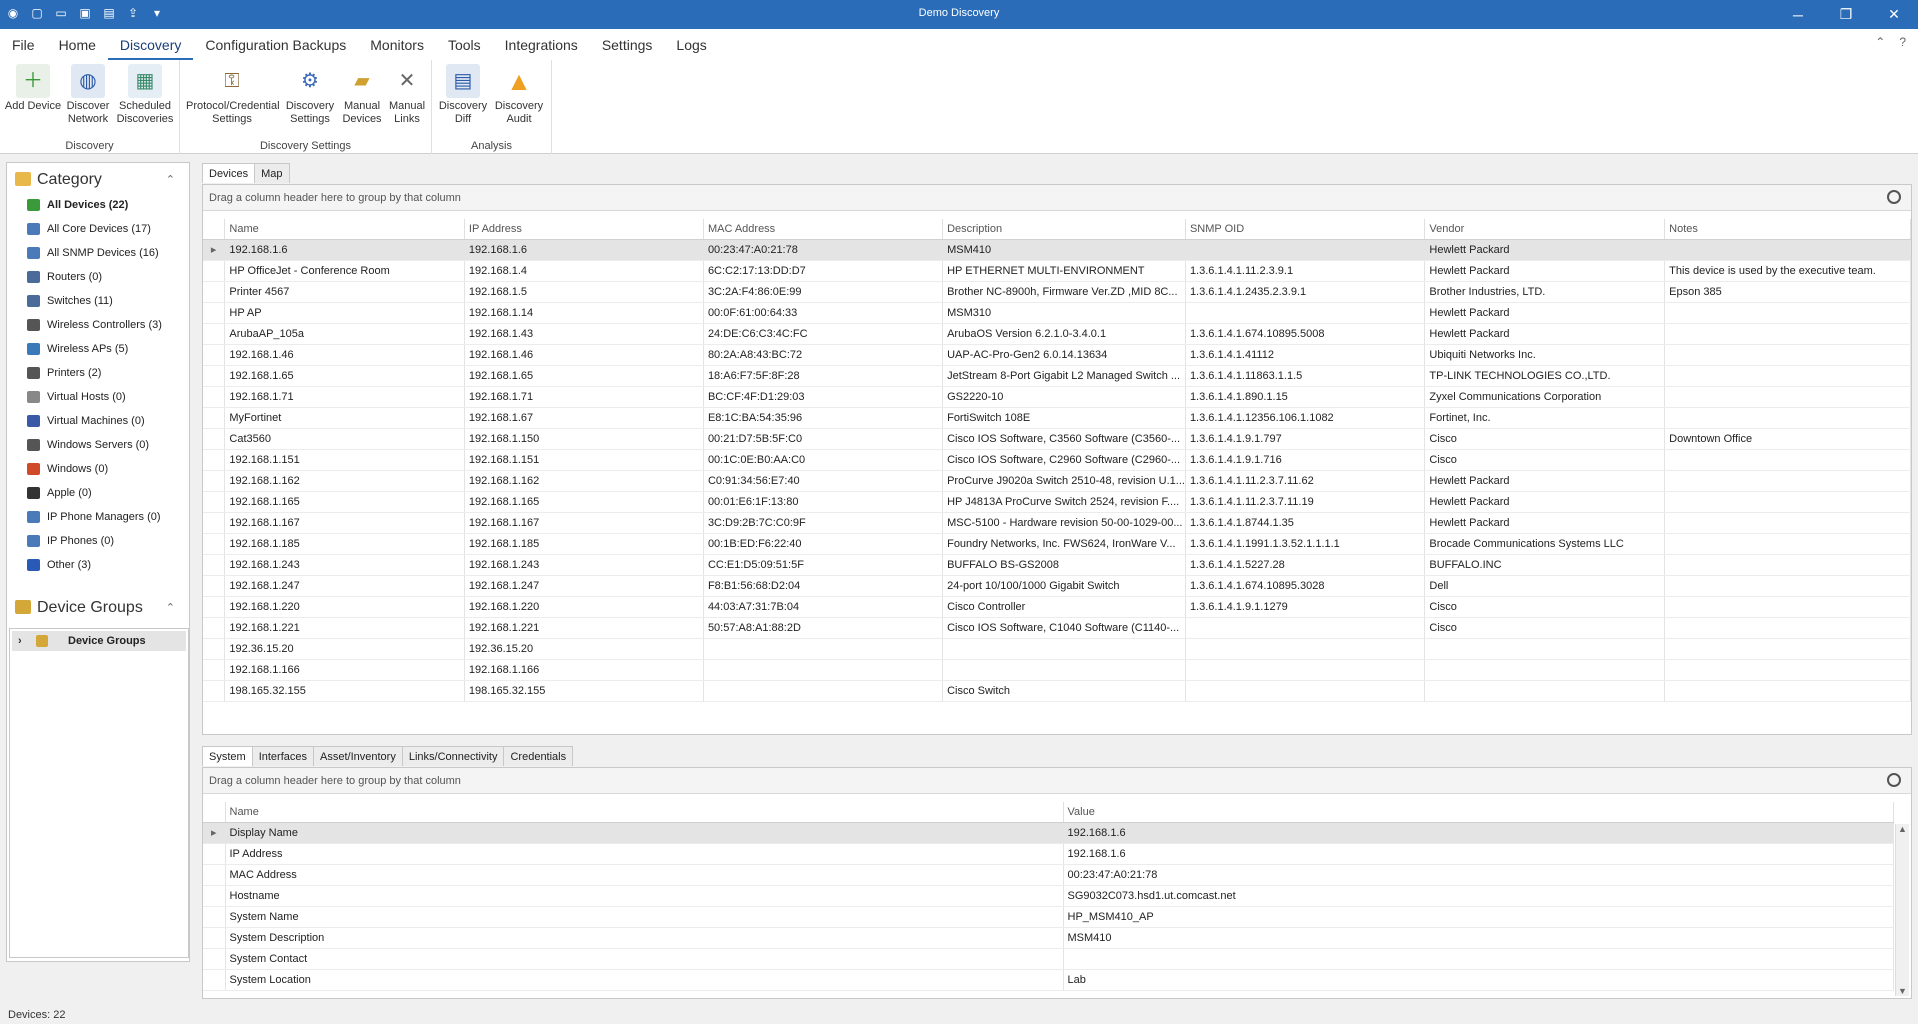  What do you see at coordinates (20, 641) in the screenshot?
I see `expand-arrow-icon: ›` at bounding box center [20, 641].